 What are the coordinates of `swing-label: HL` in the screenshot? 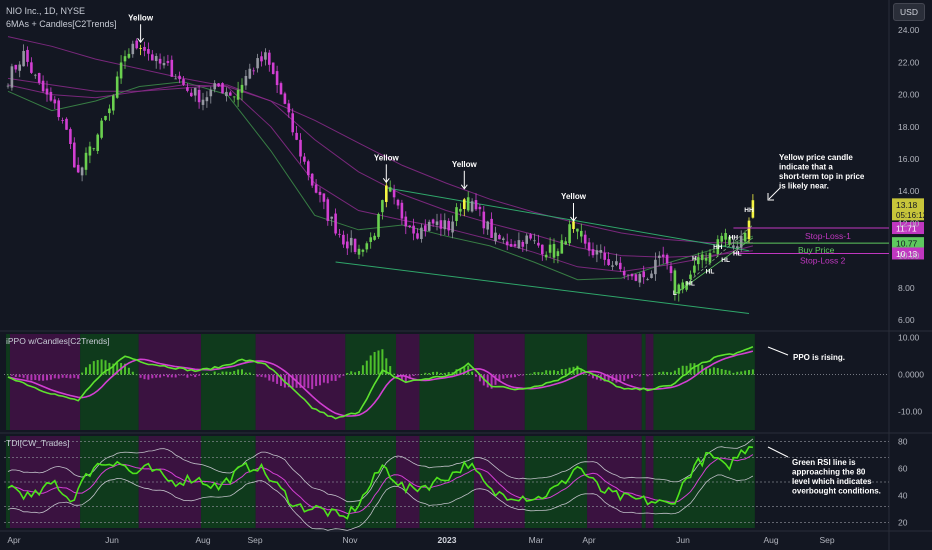 It's located at (725, 260).